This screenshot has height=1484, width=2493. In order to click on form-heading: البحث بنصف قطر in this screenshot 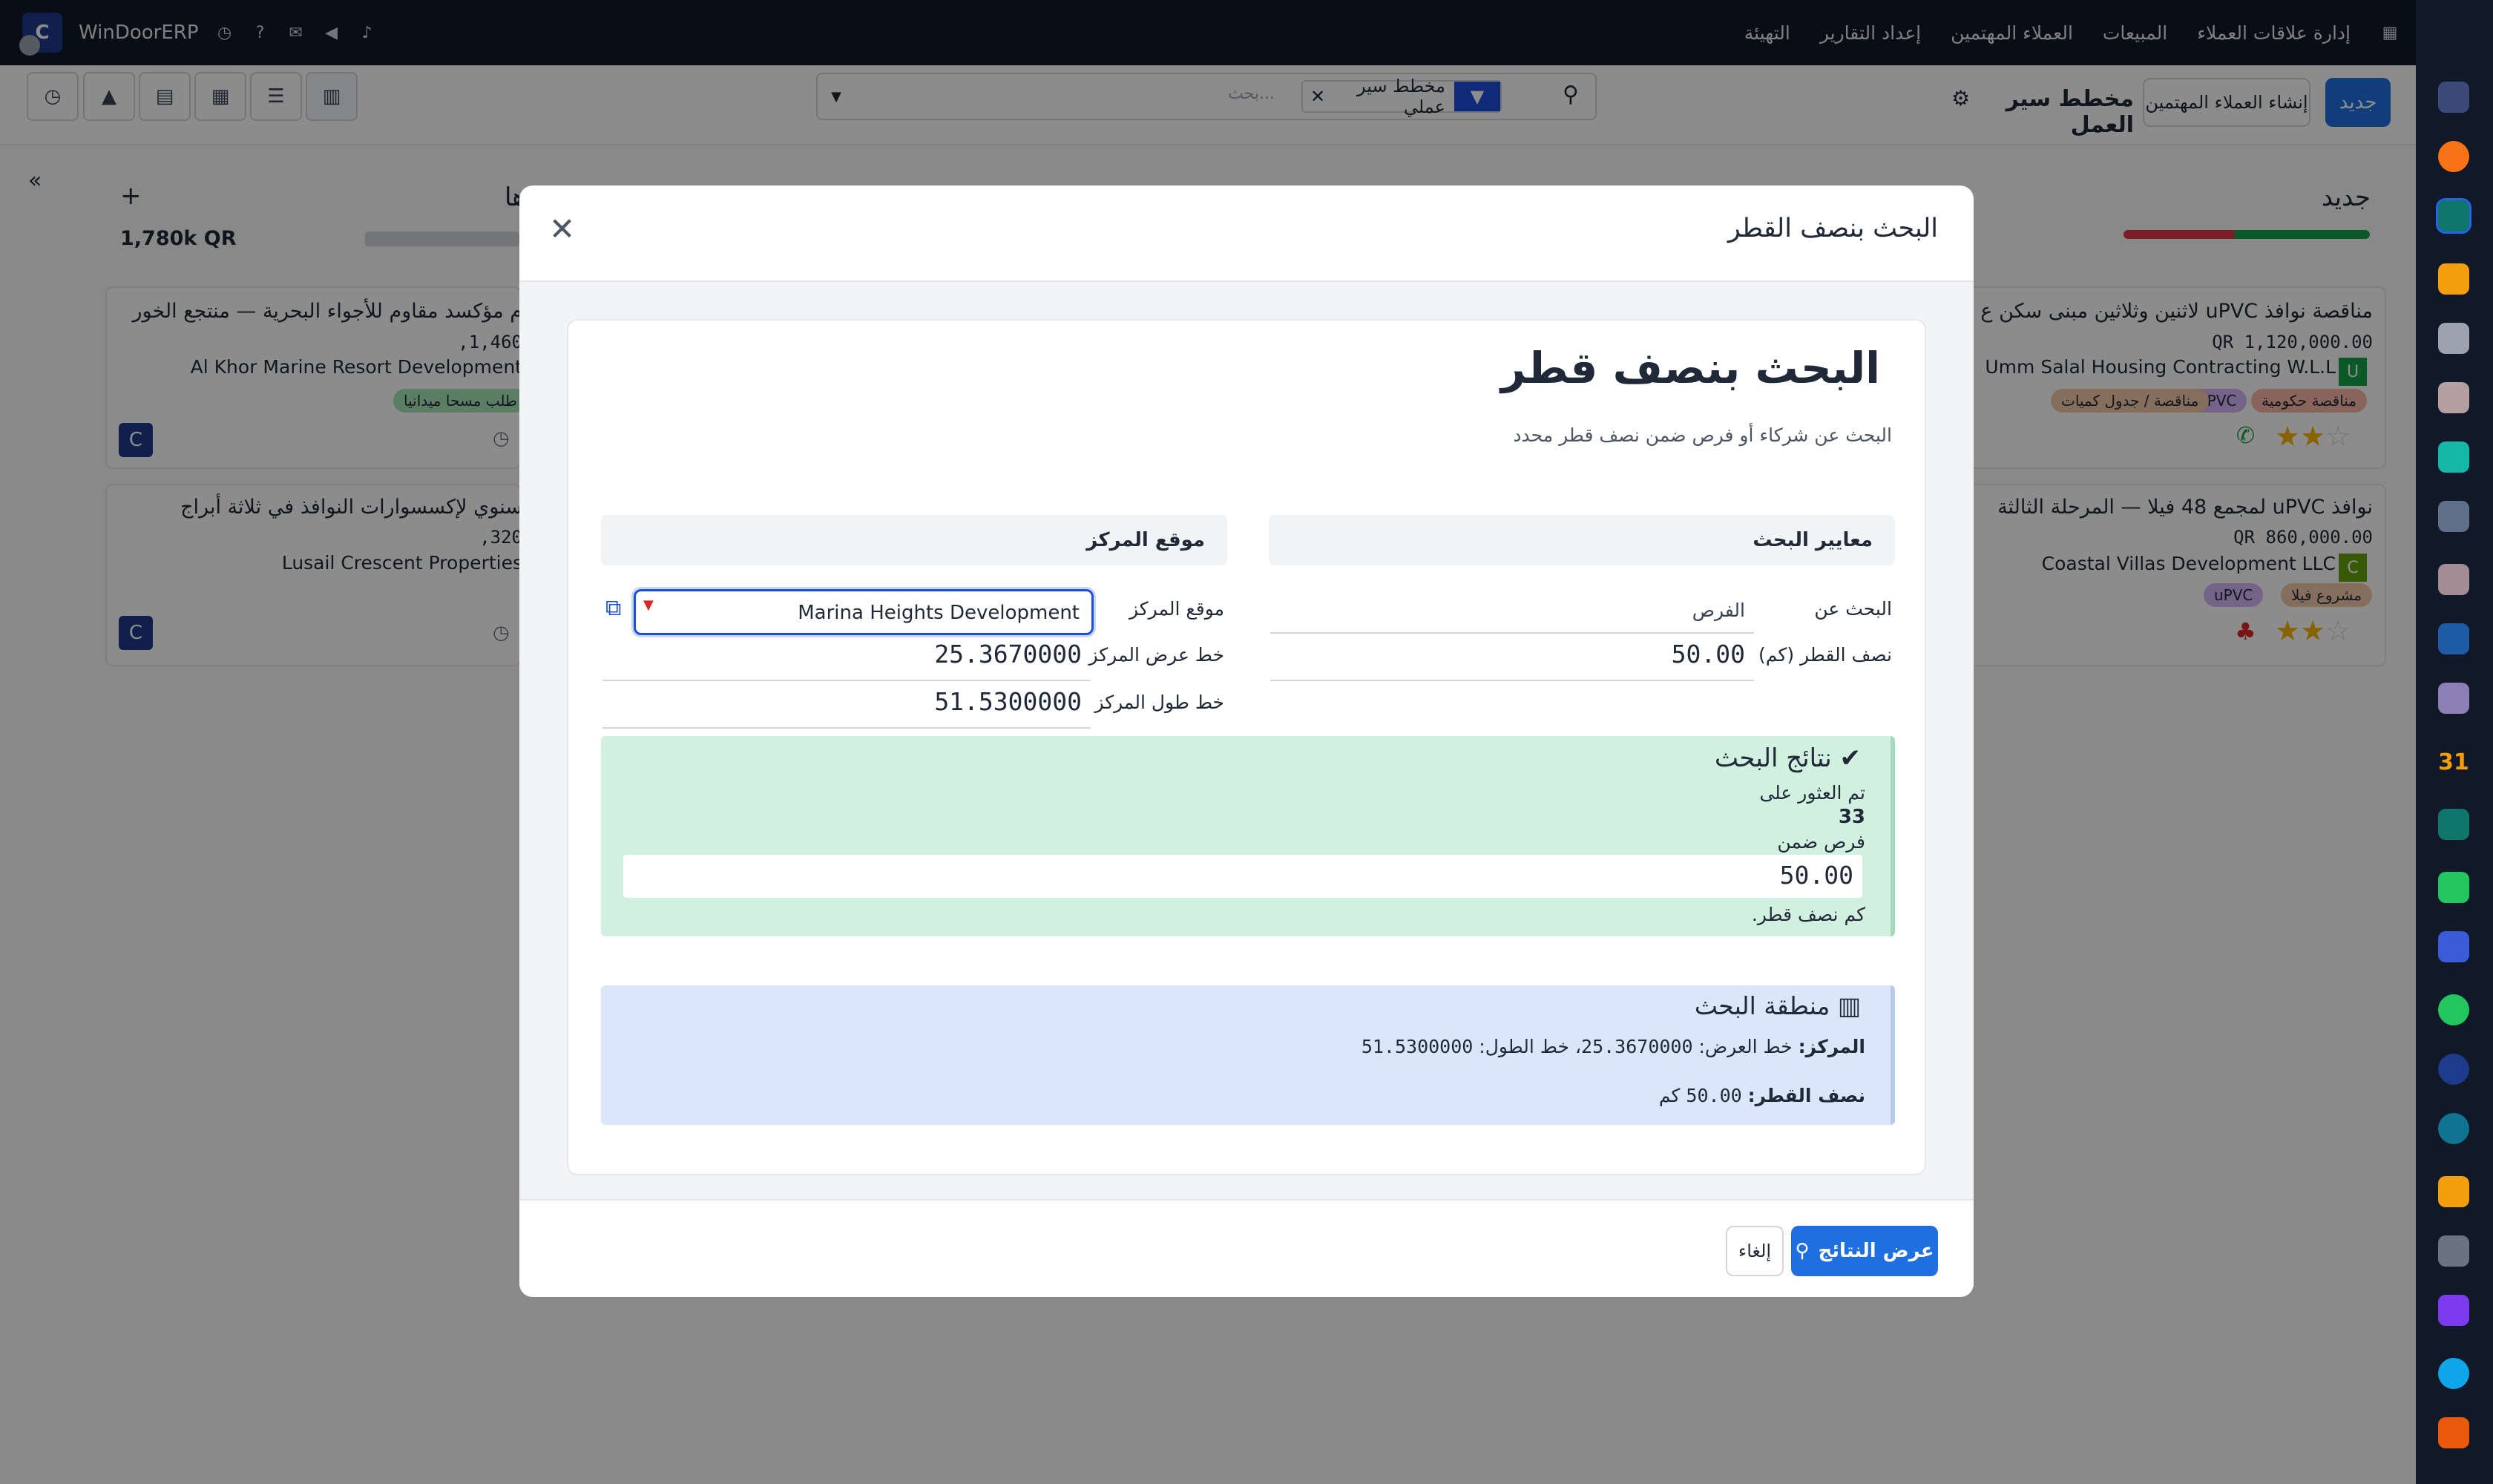, I will do `click(1690, 368)`.